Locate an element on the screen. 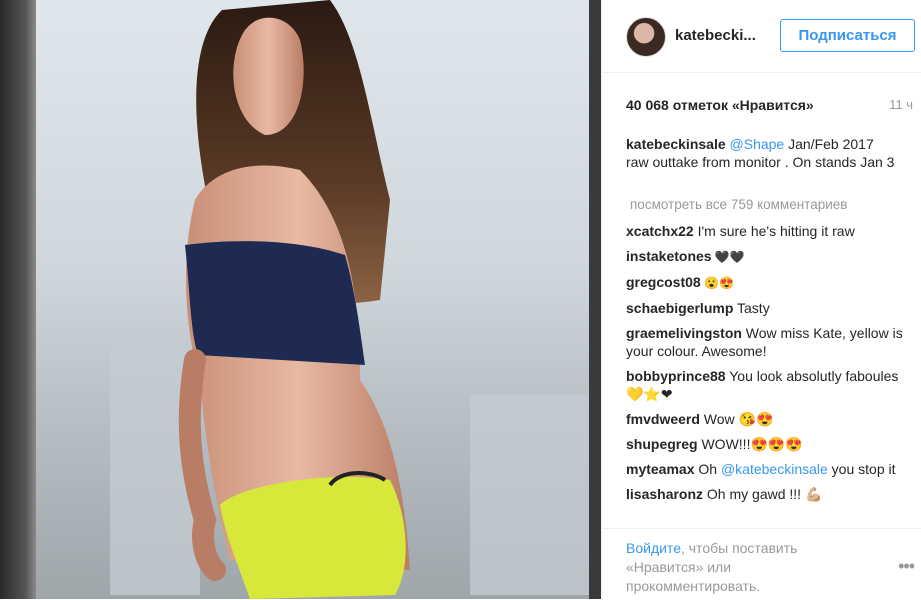  caption-mention: @Shape is located at coordinates (757, 144).